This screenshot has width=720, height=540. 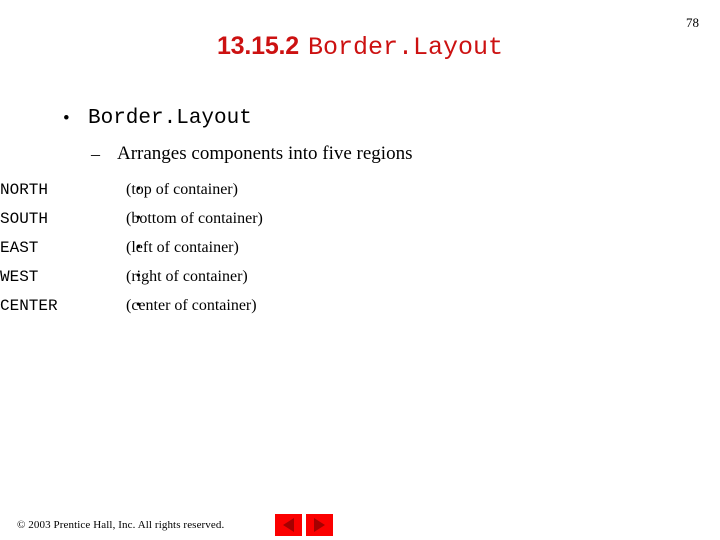 I want to click on region-name-label: WEST, so click(x=19, y=276).